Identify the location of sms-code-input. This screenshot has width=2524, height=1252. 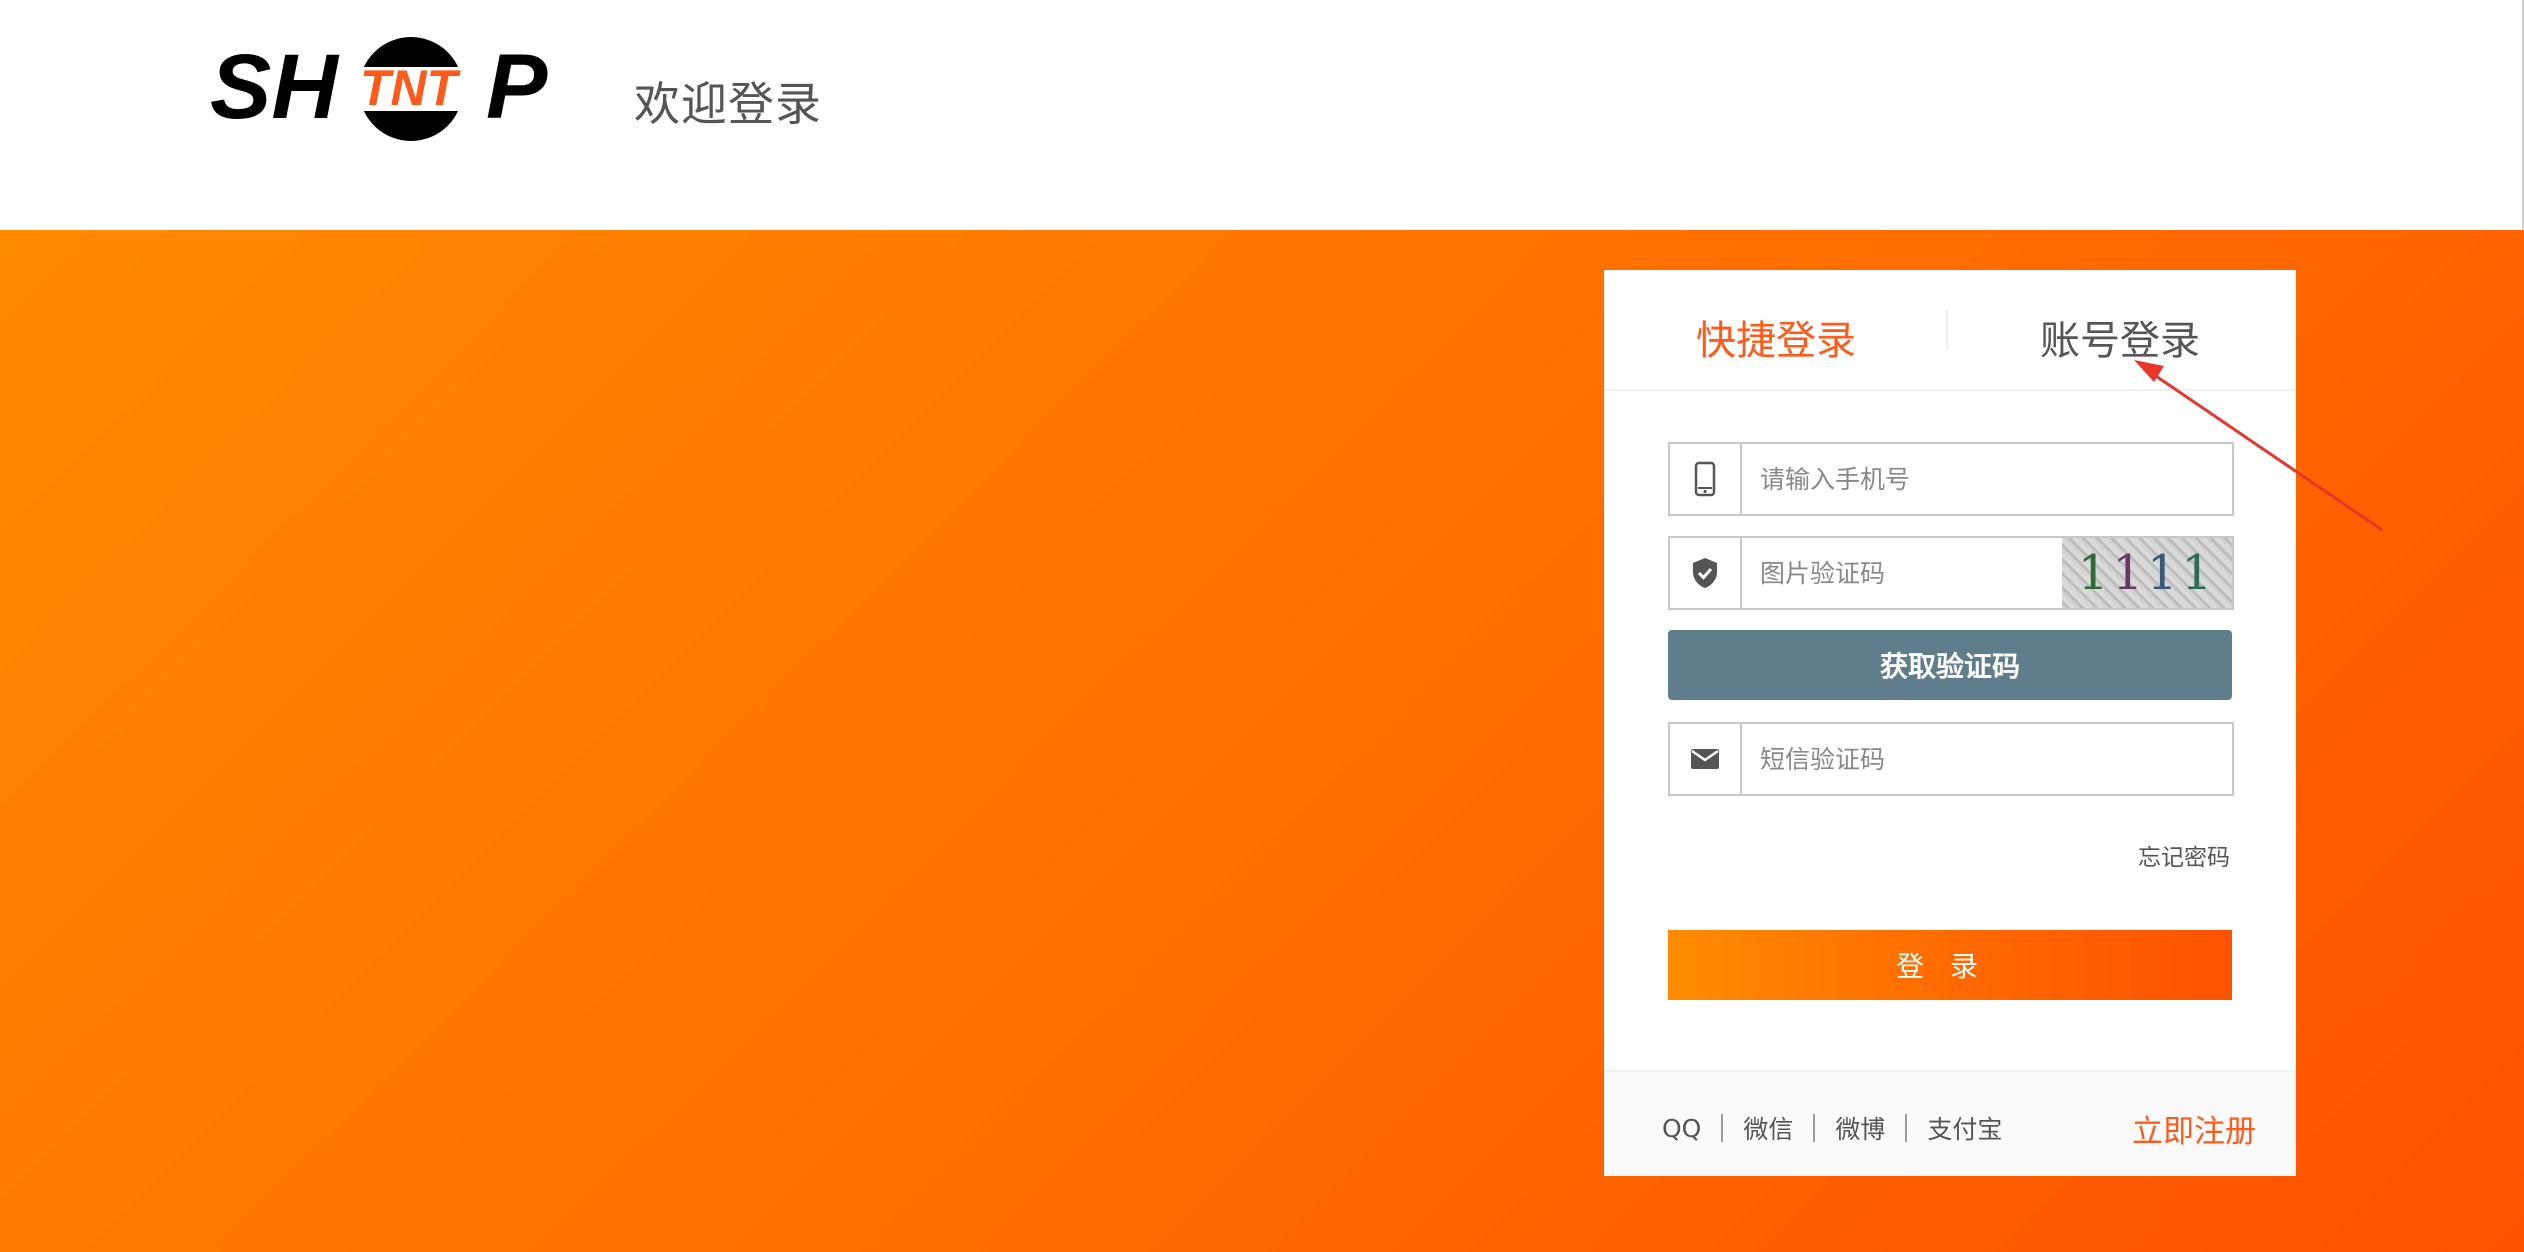
(1970, 759).